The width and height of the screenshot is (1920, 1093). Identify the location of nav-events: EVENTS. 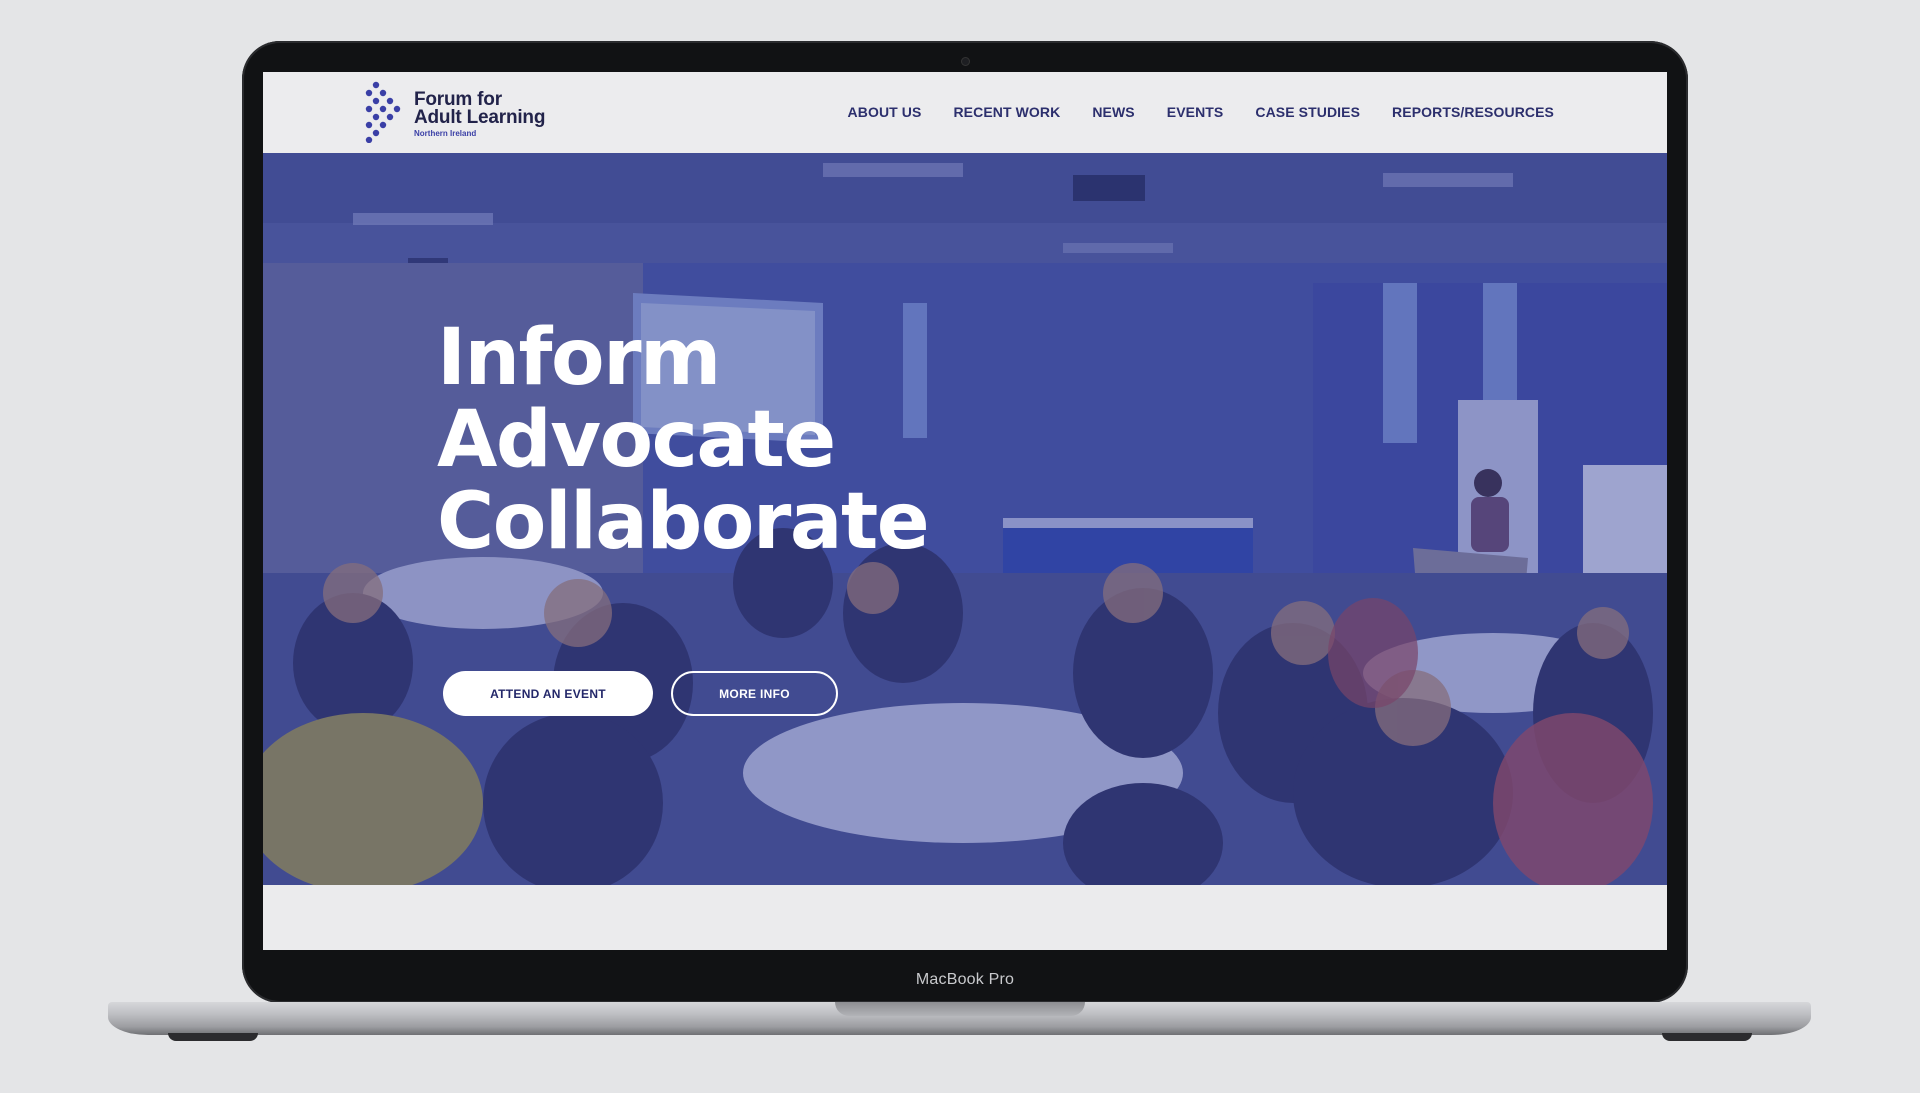
(1195, 112).